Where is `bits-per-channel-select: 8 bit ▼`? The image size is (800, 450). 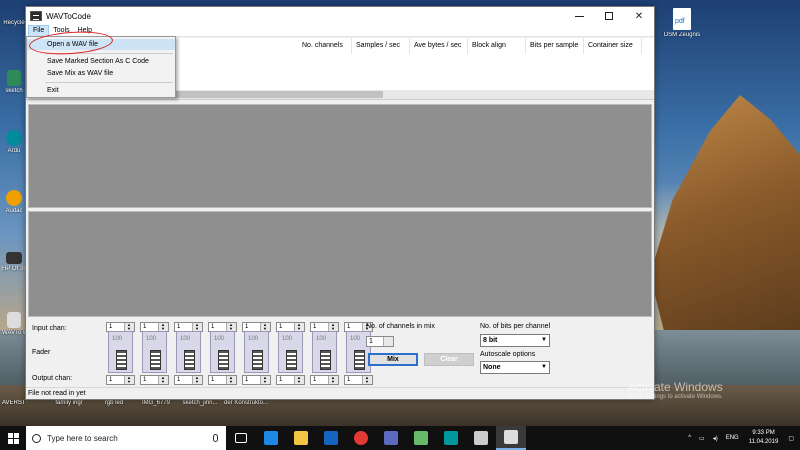 bits-per-channel-select: 8 bit ▼ is located at coordinates (515, 340).